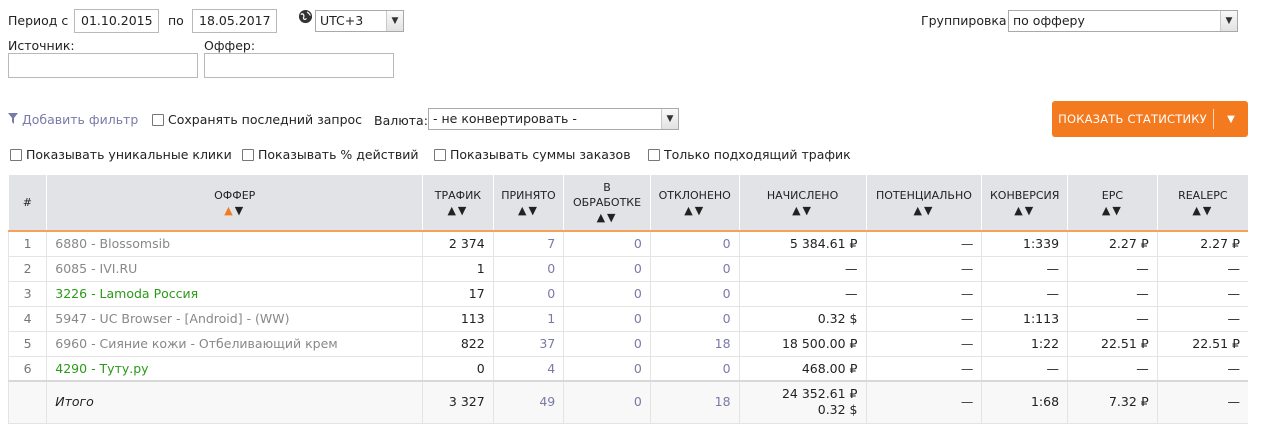 The width and height of the screenshot is (1276, 433). What do you see at coordinates (235, 369) in the screenshot?
I see `offer-link: 4290 - Туту.ру` at bounding box center [235, 369].